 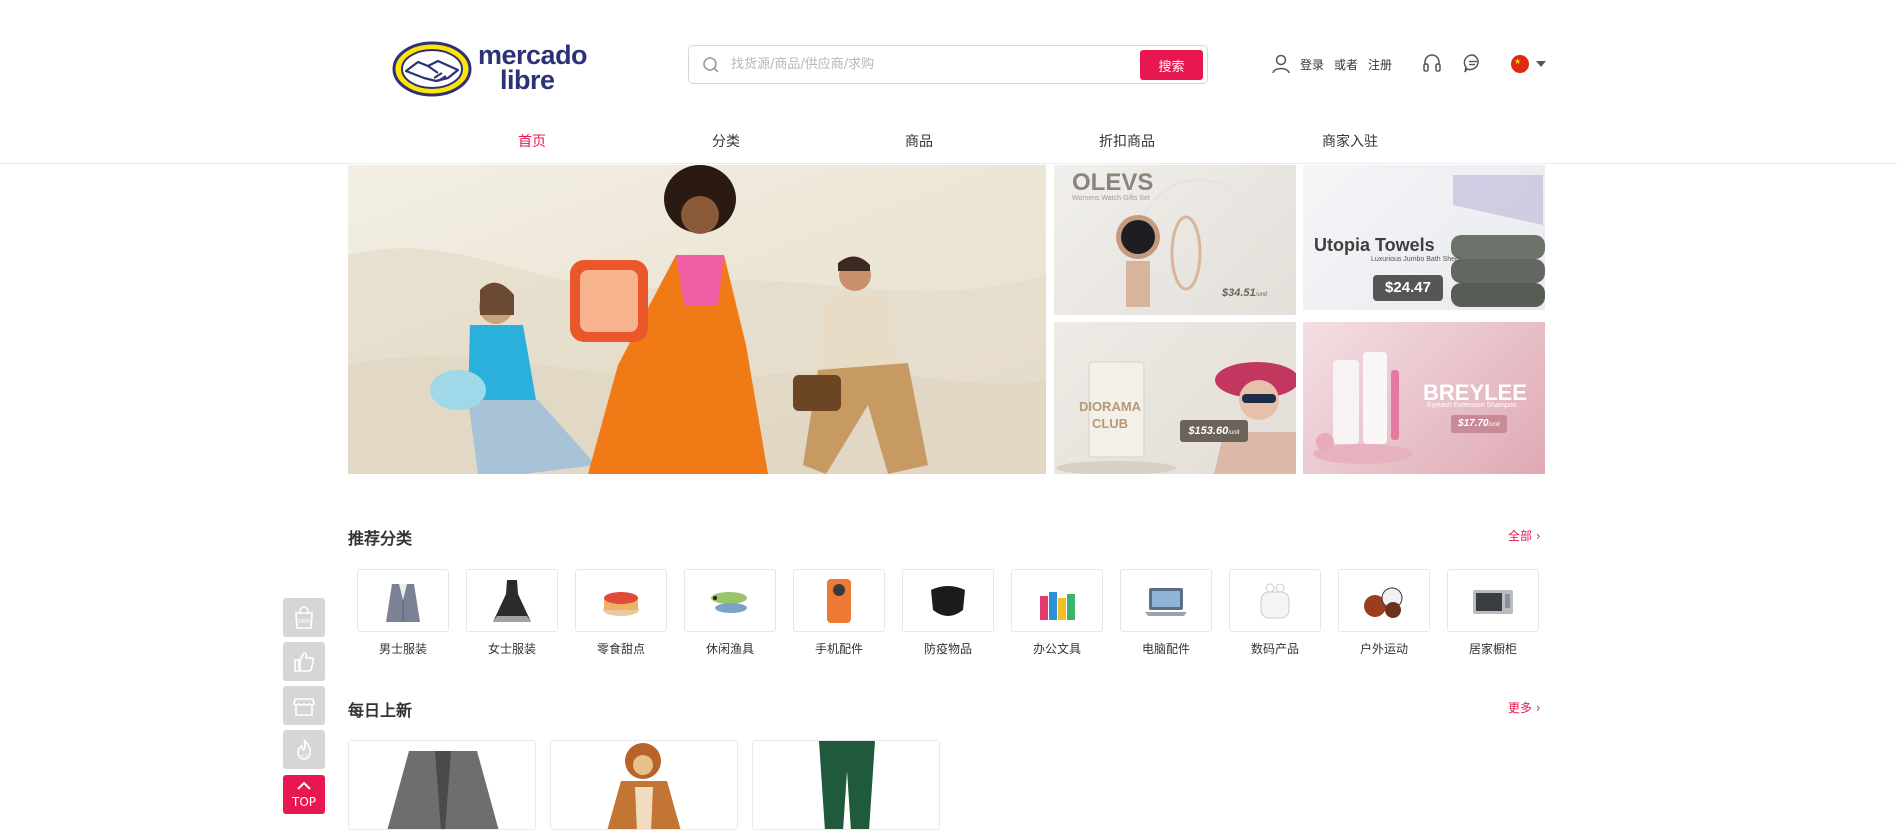 What do you see at coordinates (532, 141) in the screenshot?
I see `nav-home: 首页` at bounding box center [532, 141].